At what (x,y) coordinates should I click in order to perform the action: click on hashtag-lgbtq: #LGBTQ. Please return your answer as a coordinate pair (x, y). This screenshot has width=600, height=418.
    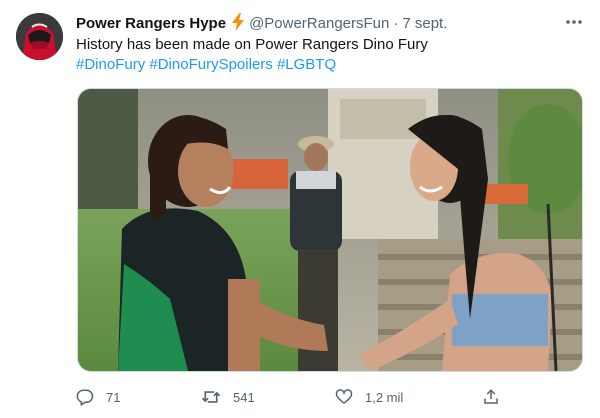
    Looking at the image, I should click on (306, 64).